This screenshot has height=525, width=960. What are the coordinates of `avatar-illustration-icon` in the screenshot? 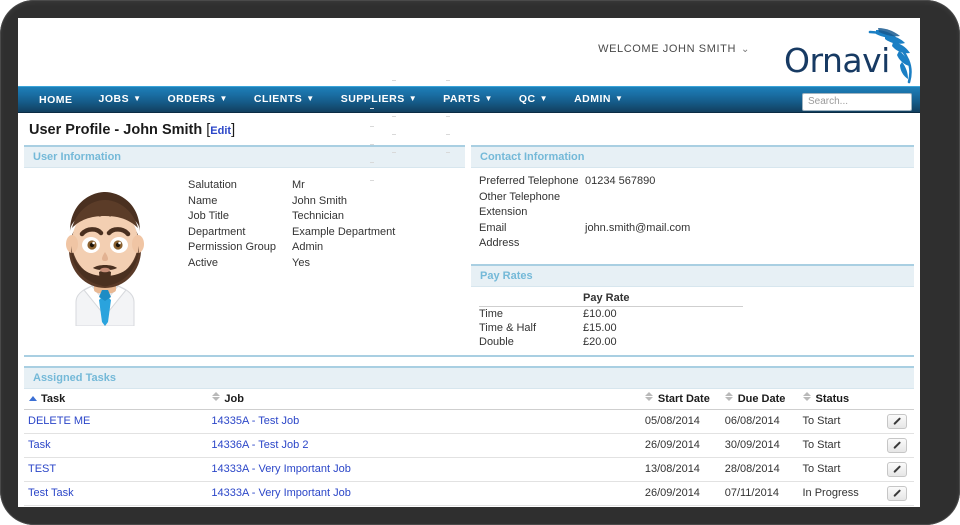 It's located at (105, 259).